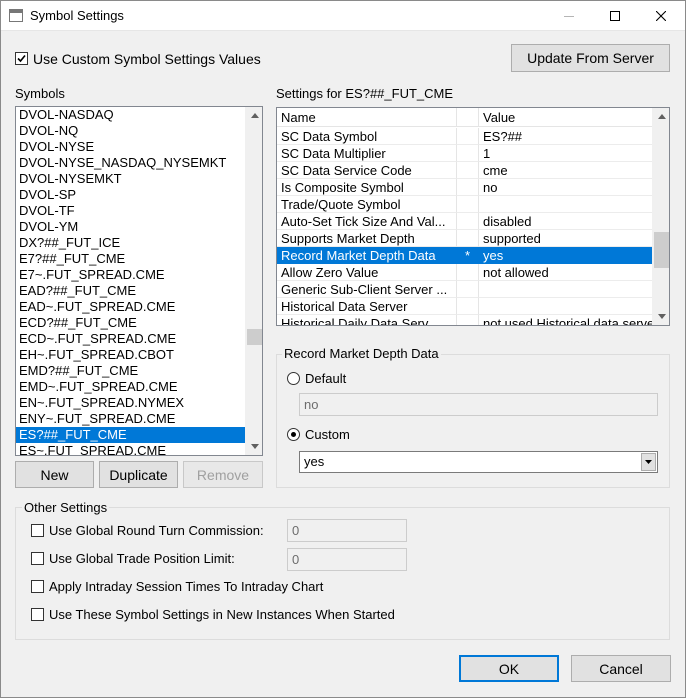 This screenshot has width=686, height=698. Describe the element at coordinates (130, 147) in the screenshot. I see `list-item: DVOL-NYSE` at that location.